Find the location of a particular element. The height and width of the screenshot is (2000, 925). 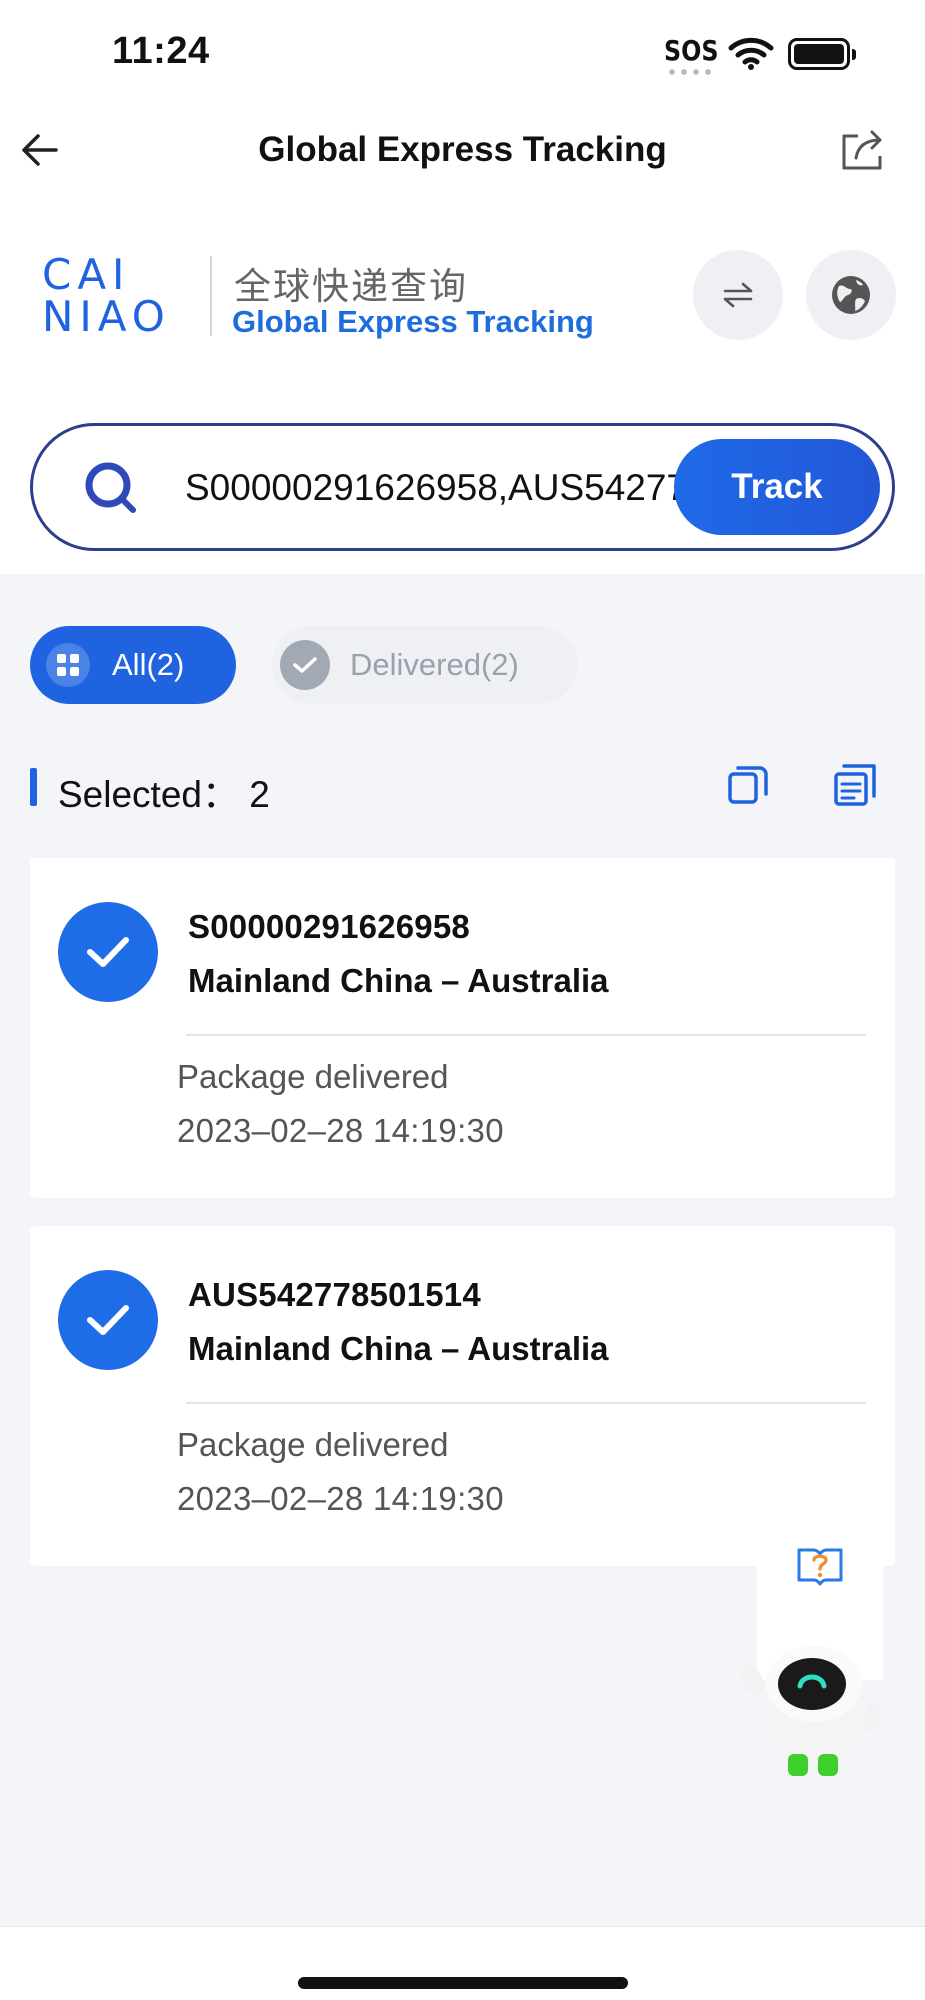

brand-title-cn: 全球快递查询 is located at coordinates (351, 286).